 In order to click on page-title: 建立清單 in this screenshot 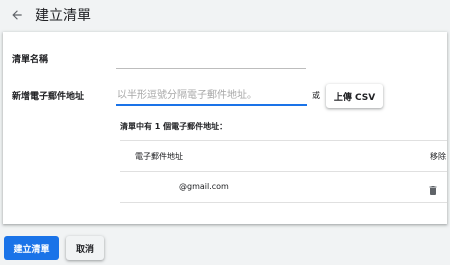, I will do `click(63, 16)`.